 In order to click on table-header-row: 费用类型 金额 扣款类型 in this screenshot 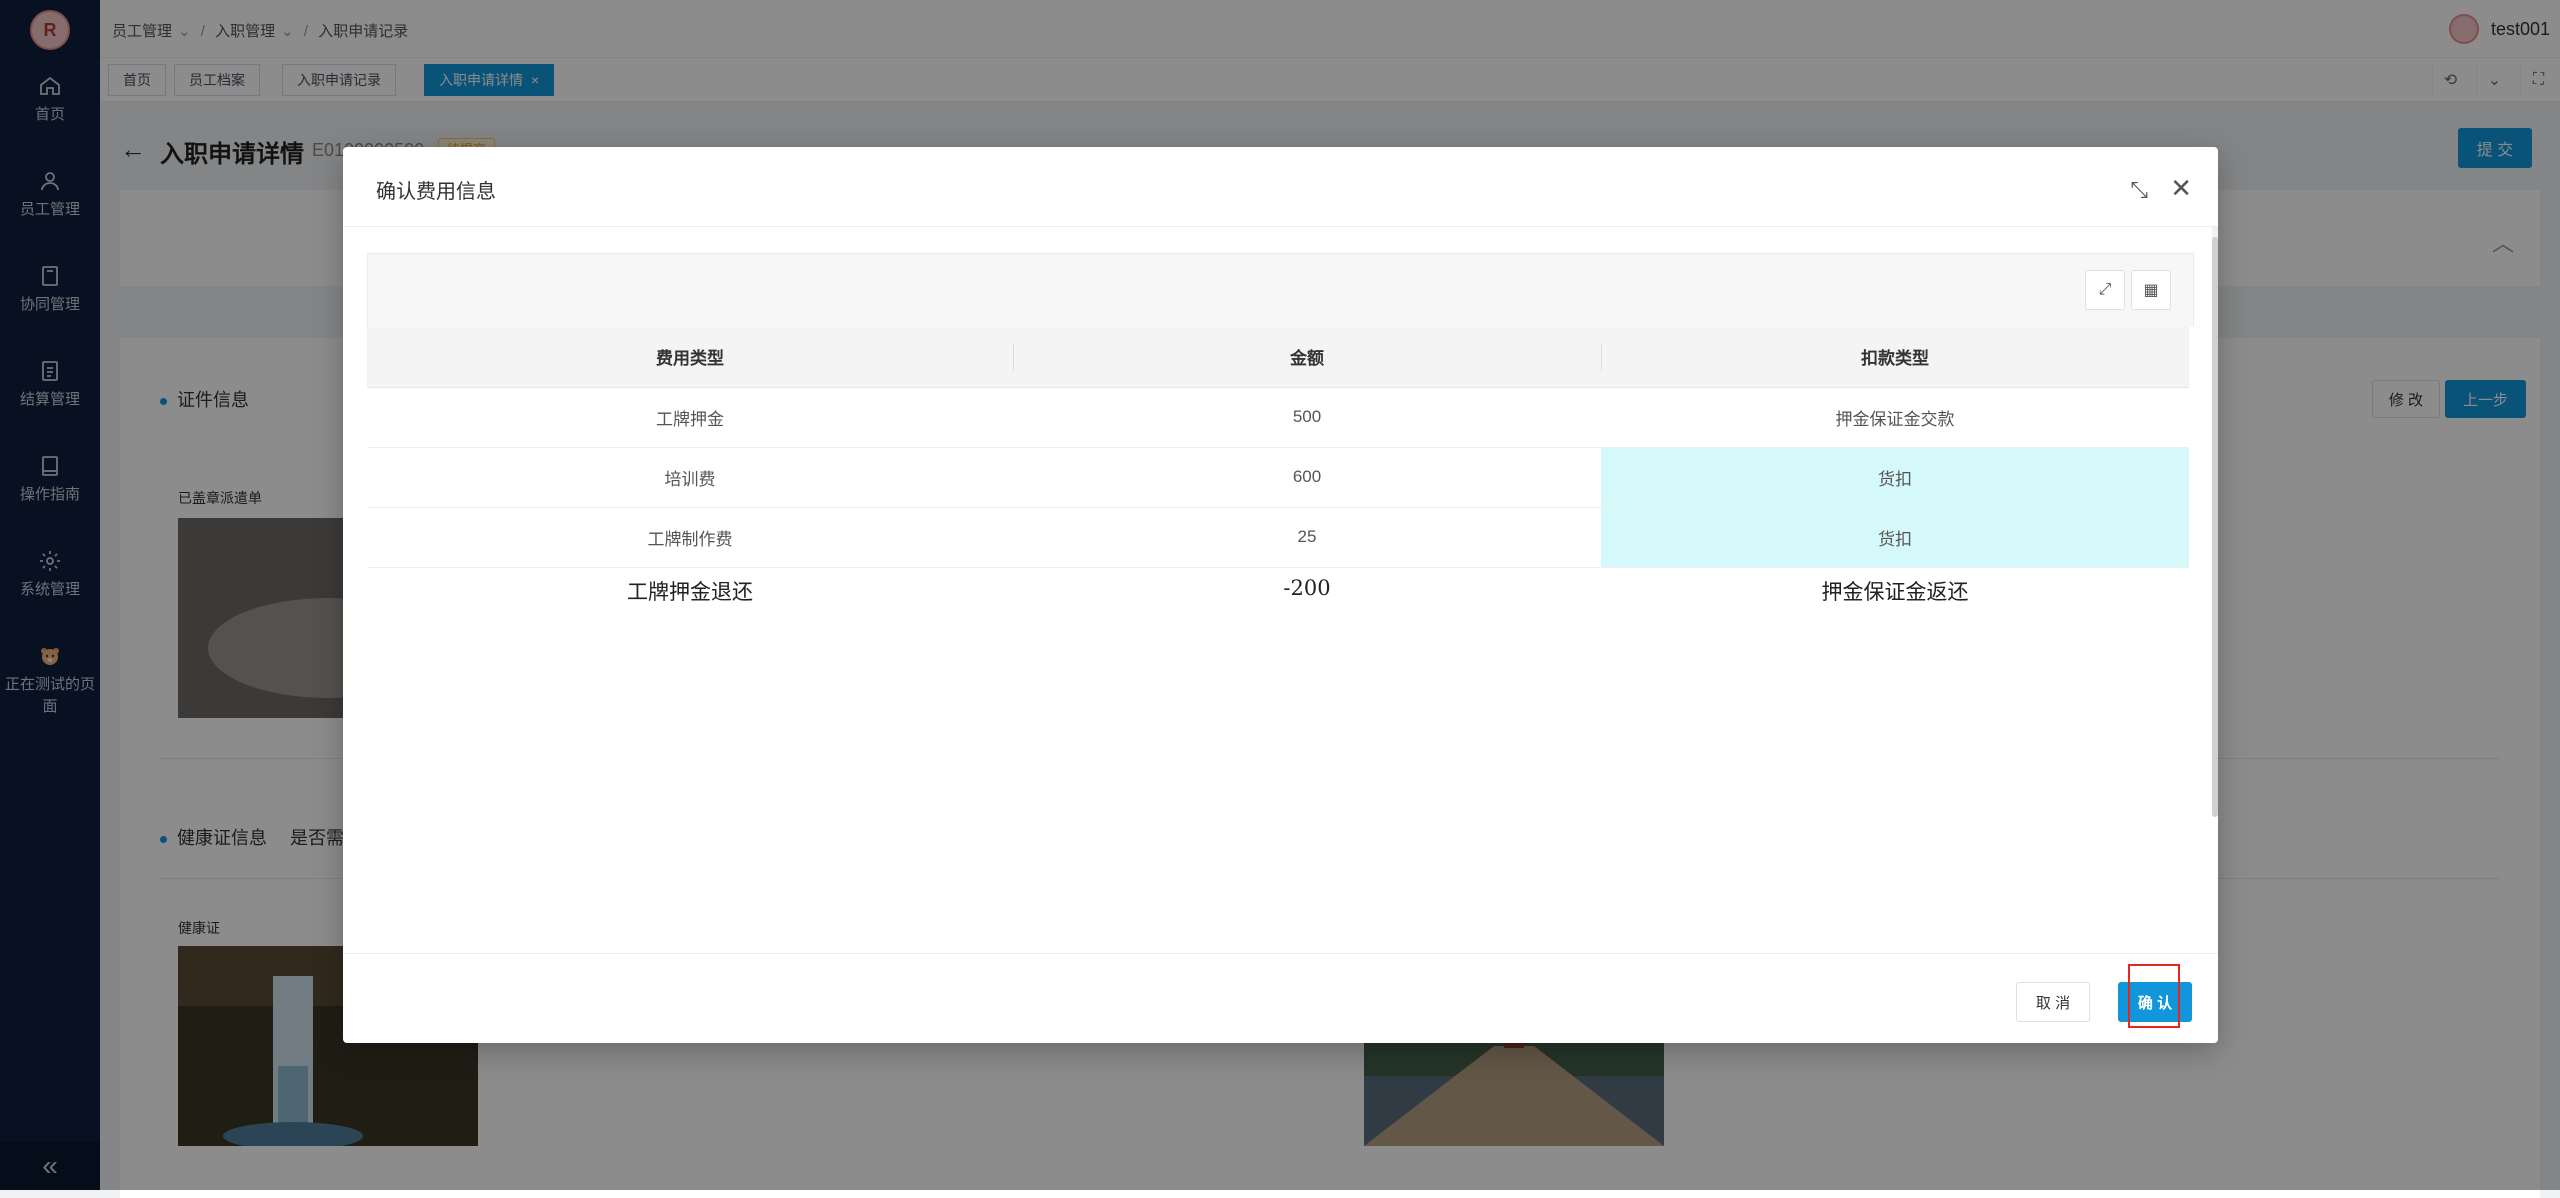, I will do `click(1278, 357)`.